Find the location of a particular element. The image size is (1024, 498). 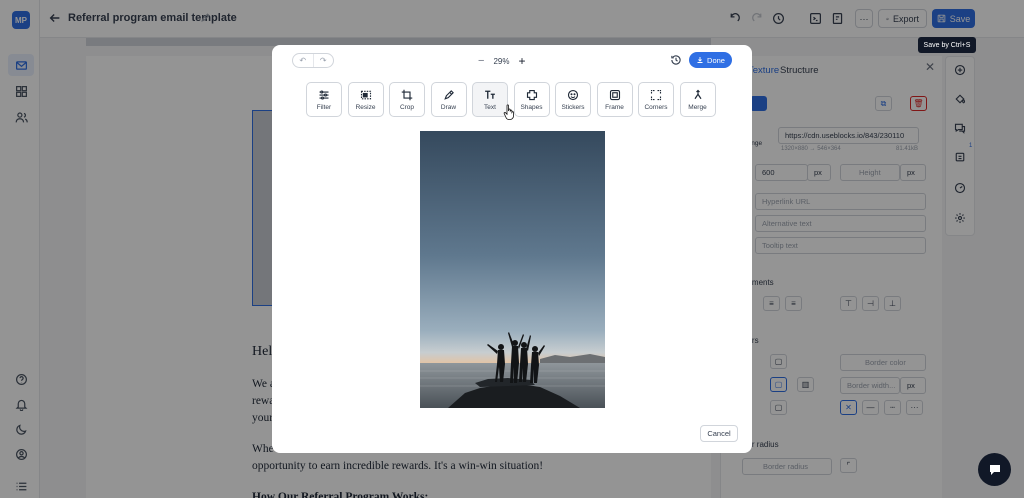

tool-stickers: Stickers is located at coordinates (573, 99).